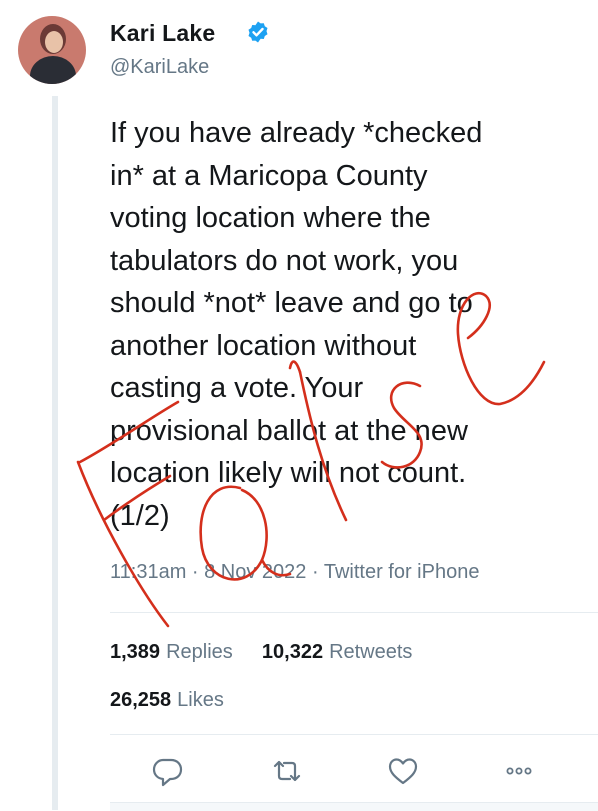 Image resolution: width=598 pixels, height=811 pixels. What do you see at coordinates (403, 771) in the screenshot?
I see `like-icon` at bounding box center [403, 771].